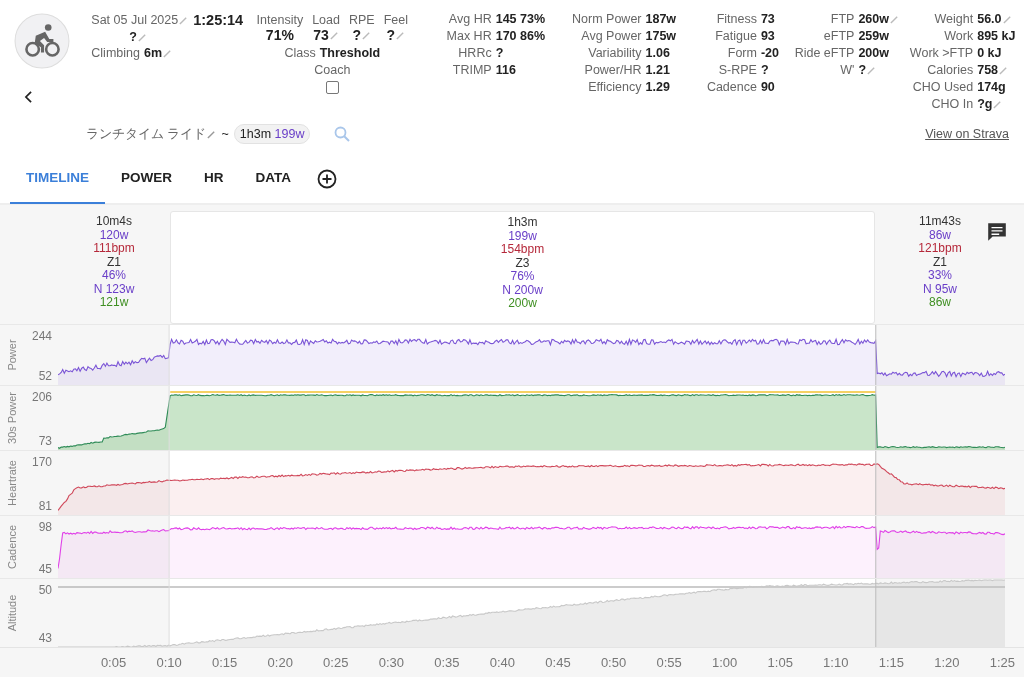  I want to click on axis-title: Altitude, so click(12, 613).